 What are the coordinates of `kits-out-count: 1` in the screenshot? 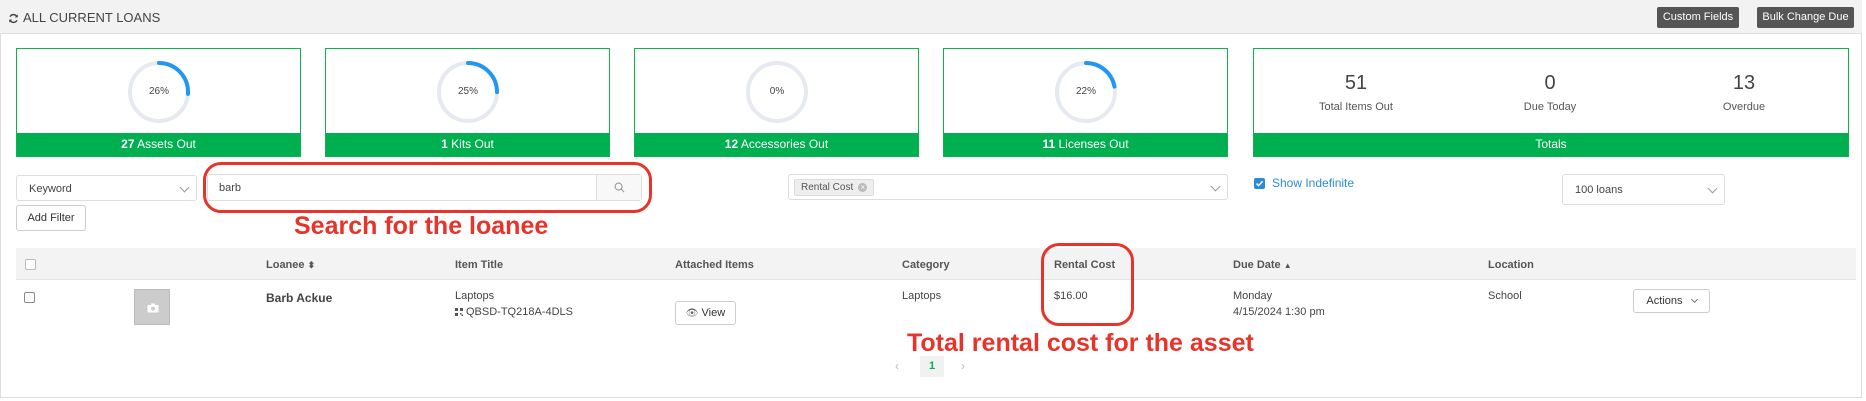 It's located at (444, 144).